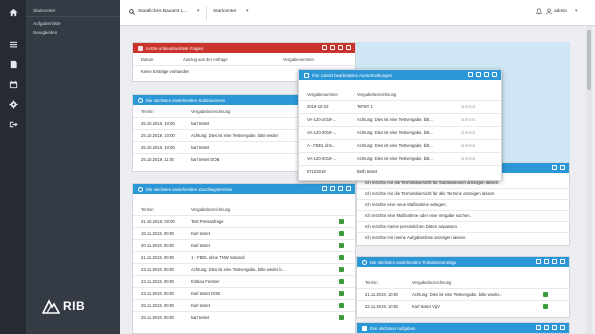  I want to click on table-row: 31.10.2019, 00:00 Test Preisanfrage, so click(244, 221).